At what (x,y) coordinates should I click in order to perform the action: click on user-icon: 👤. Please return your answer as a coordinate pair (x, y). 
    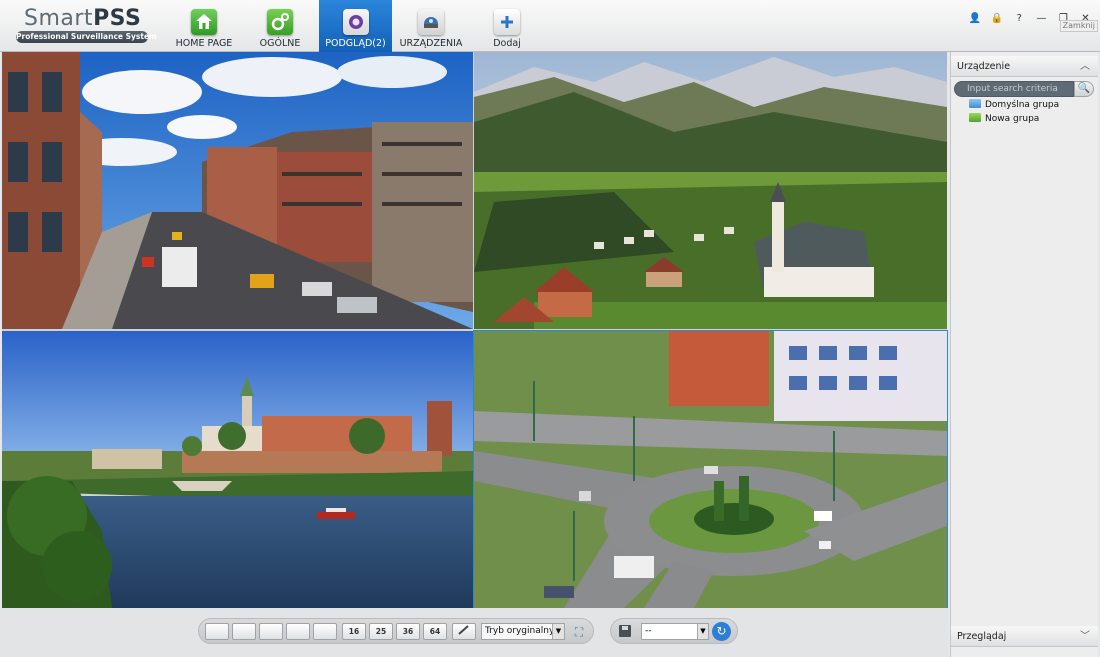
    Looking at the image, I should click on (975, 19).